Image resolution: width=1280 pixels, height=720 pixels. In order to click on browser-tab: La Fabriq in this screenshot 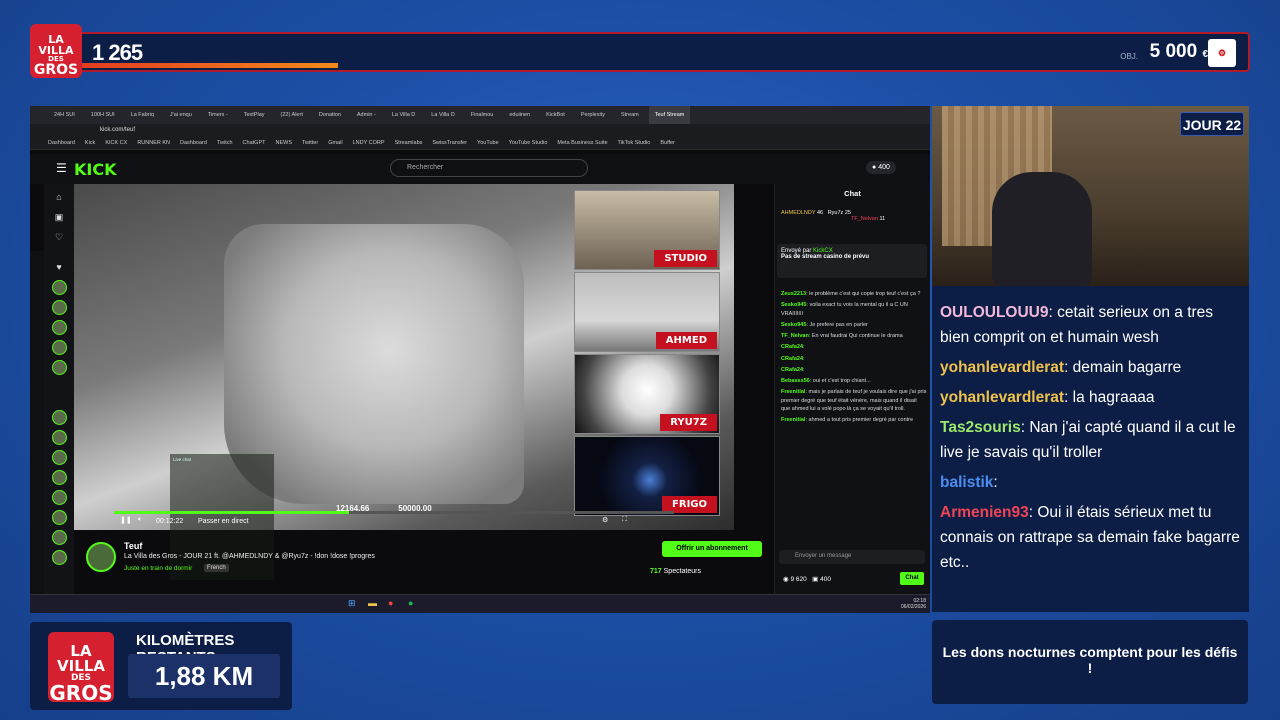, I will do `click(142, 115)`.